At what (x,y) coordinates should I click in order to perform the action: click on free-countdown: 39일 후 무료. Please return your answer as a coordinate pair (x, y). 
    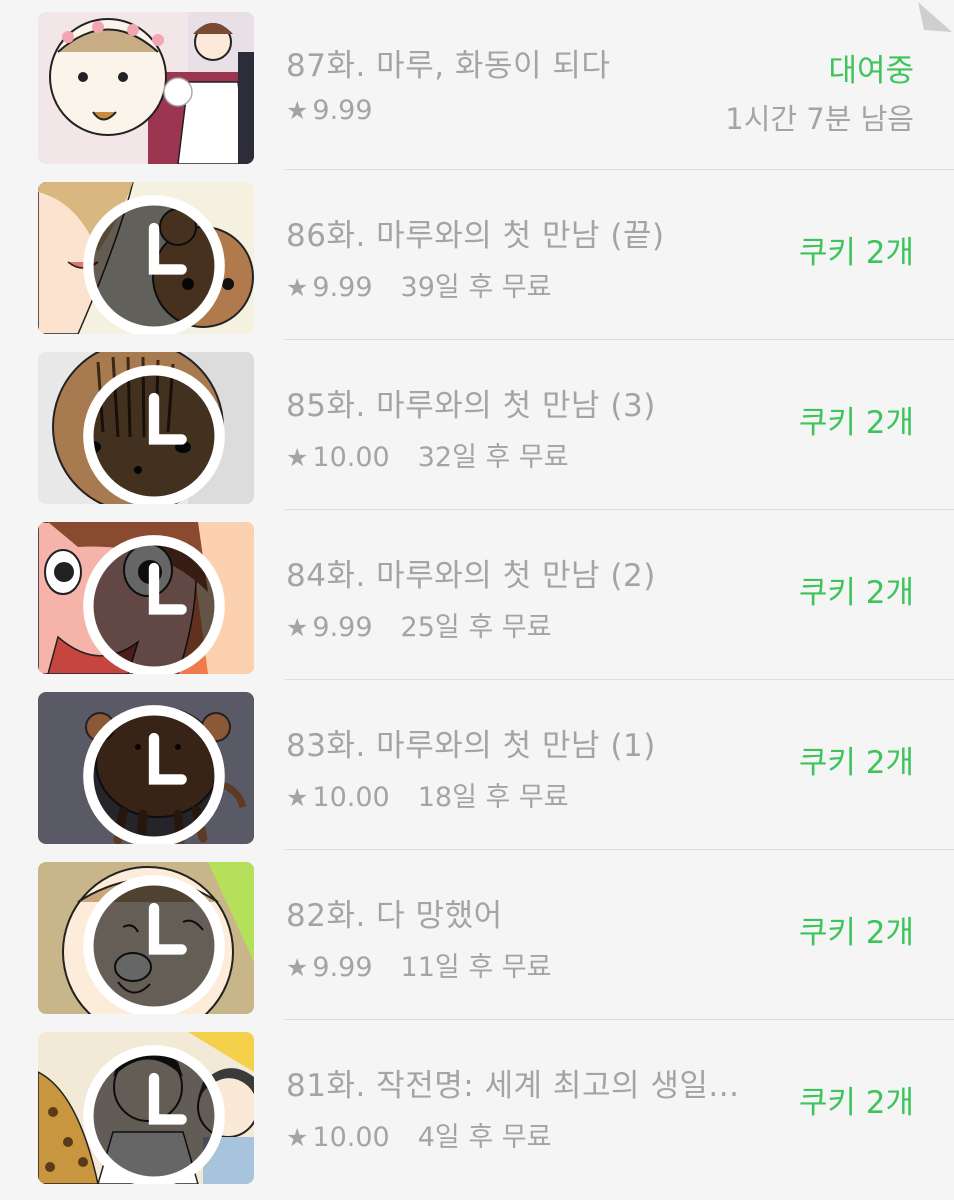
    Looking at the image, I should click on (476, 287).